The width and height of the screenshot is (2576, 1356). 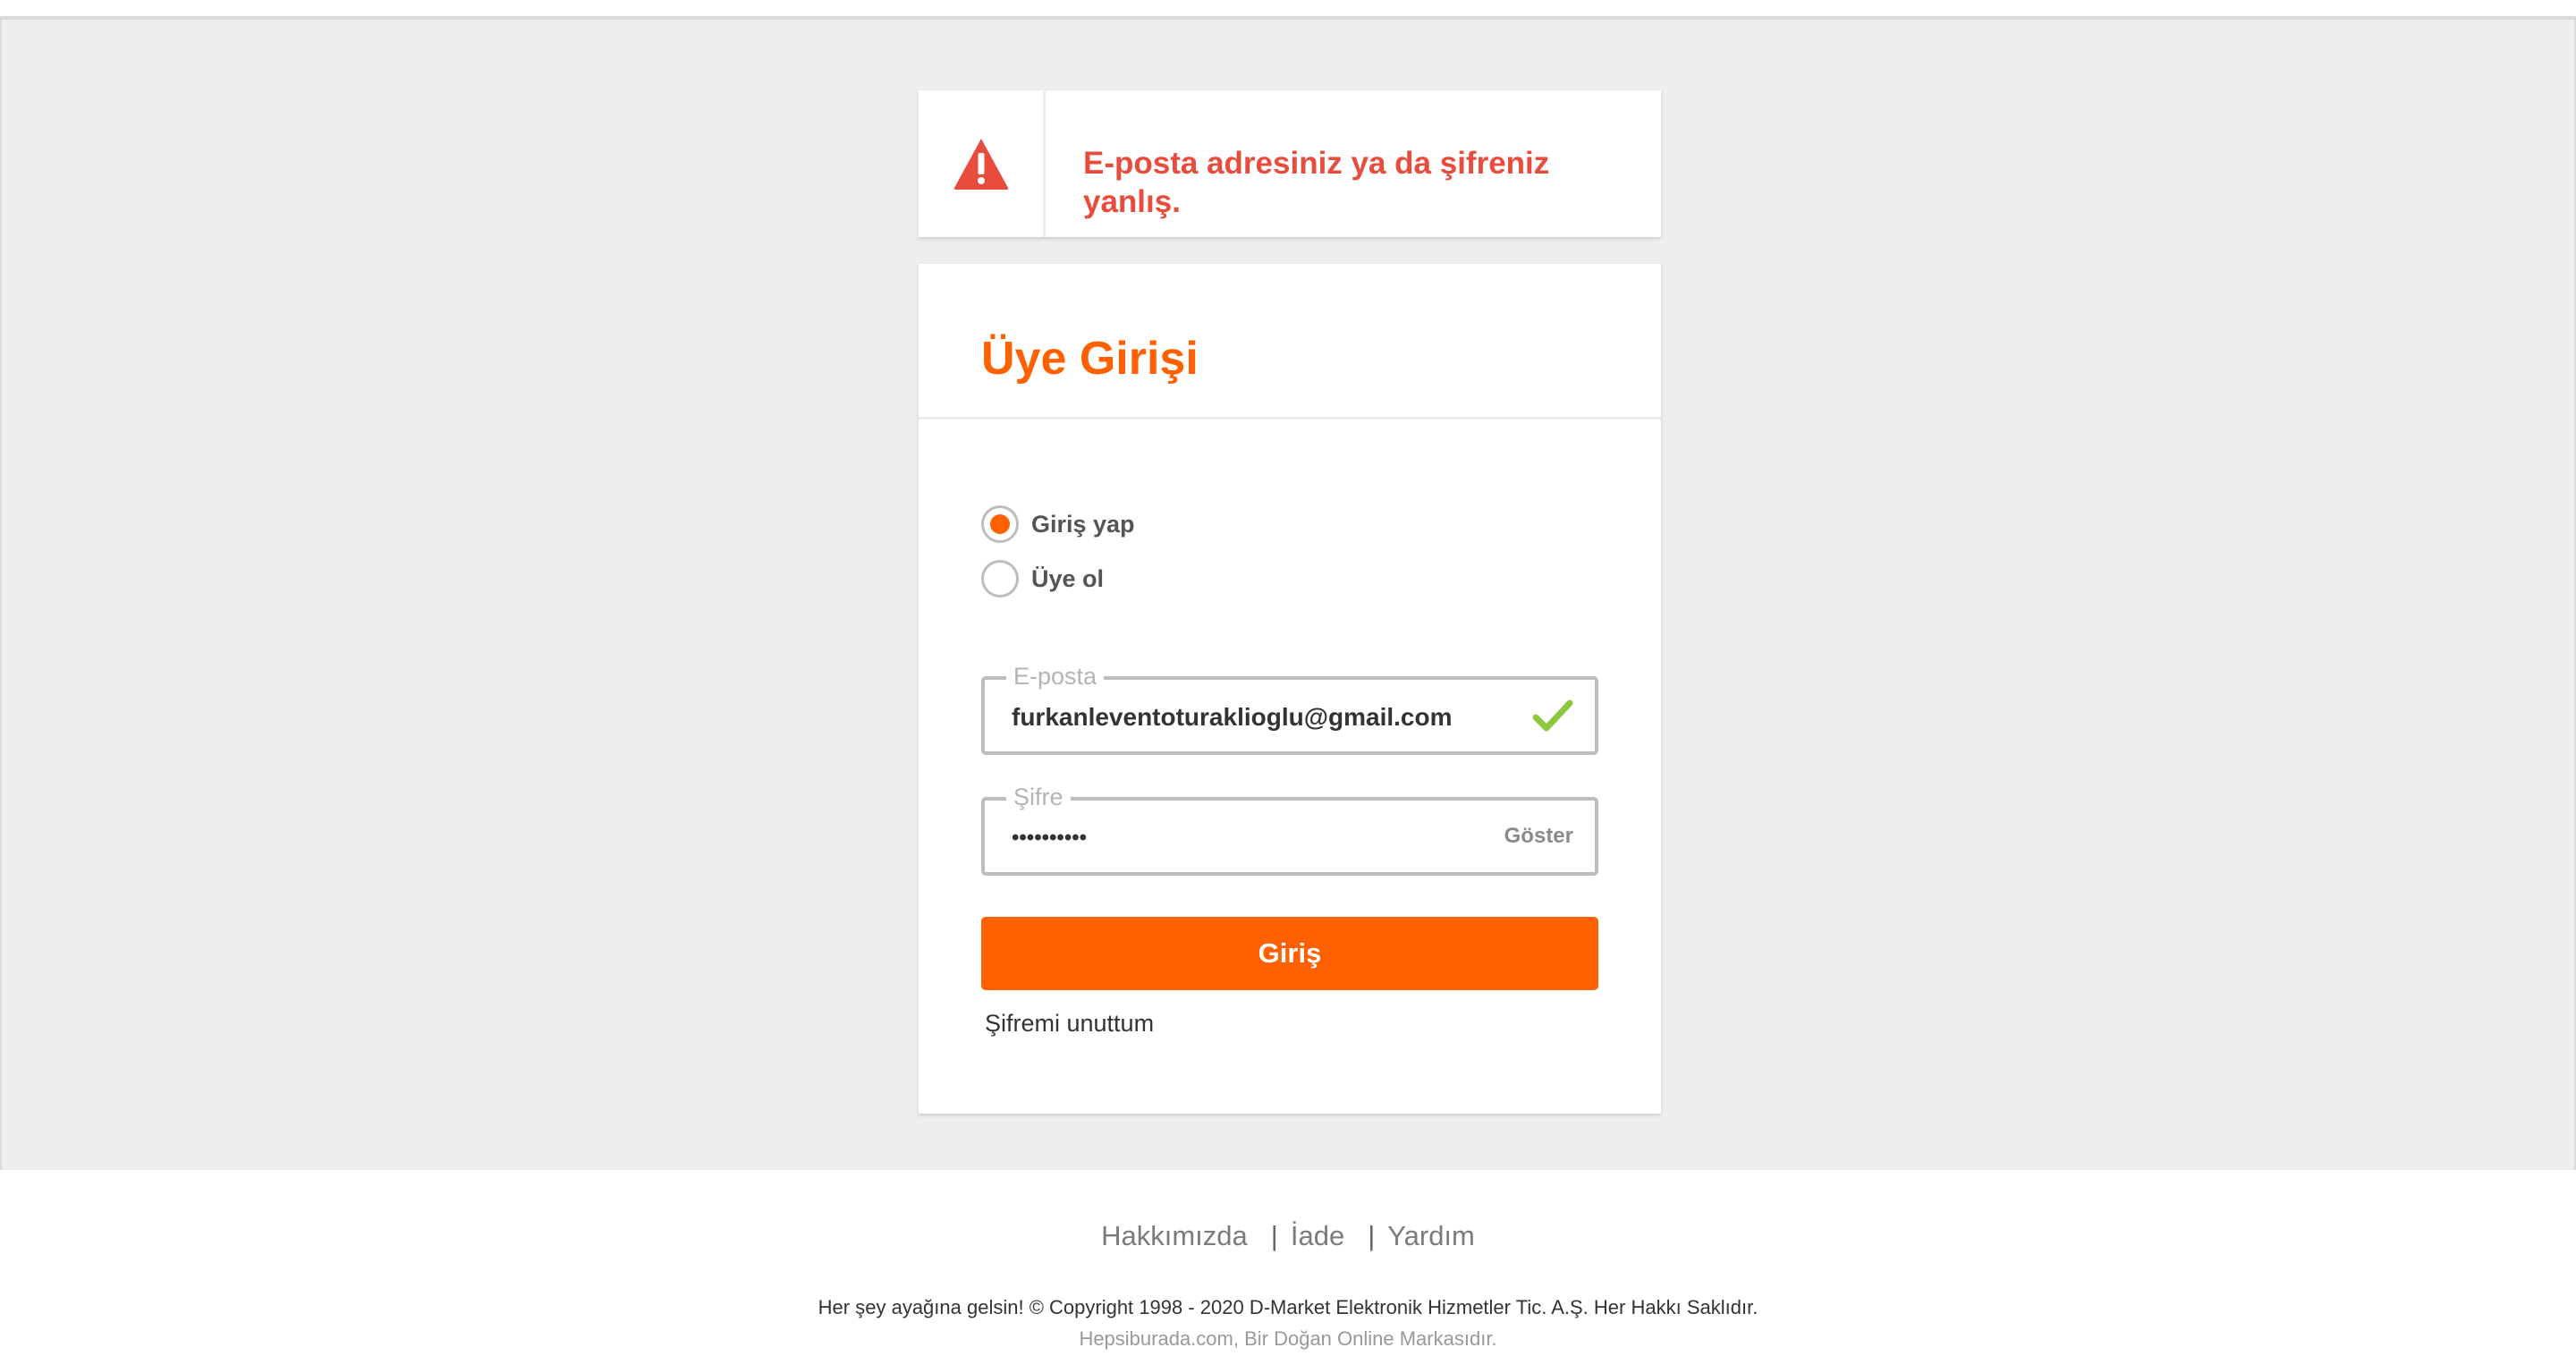 I want to click on alert-icon-box, so click(x=982, y=163).